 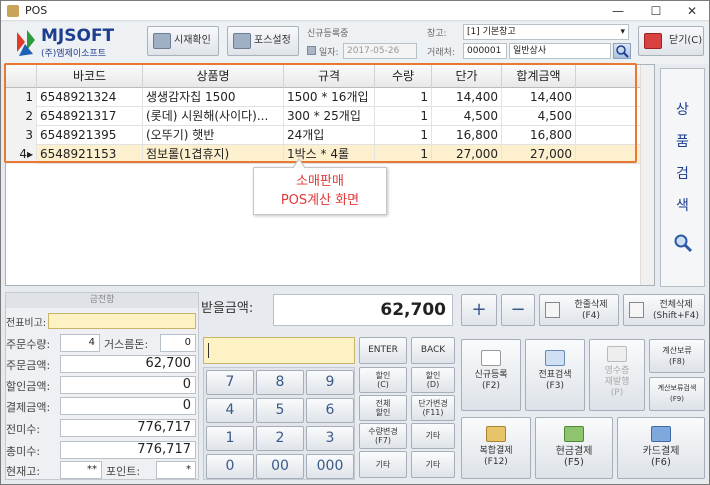 I want to click on row-number: 3, so click(x=21, y=135).